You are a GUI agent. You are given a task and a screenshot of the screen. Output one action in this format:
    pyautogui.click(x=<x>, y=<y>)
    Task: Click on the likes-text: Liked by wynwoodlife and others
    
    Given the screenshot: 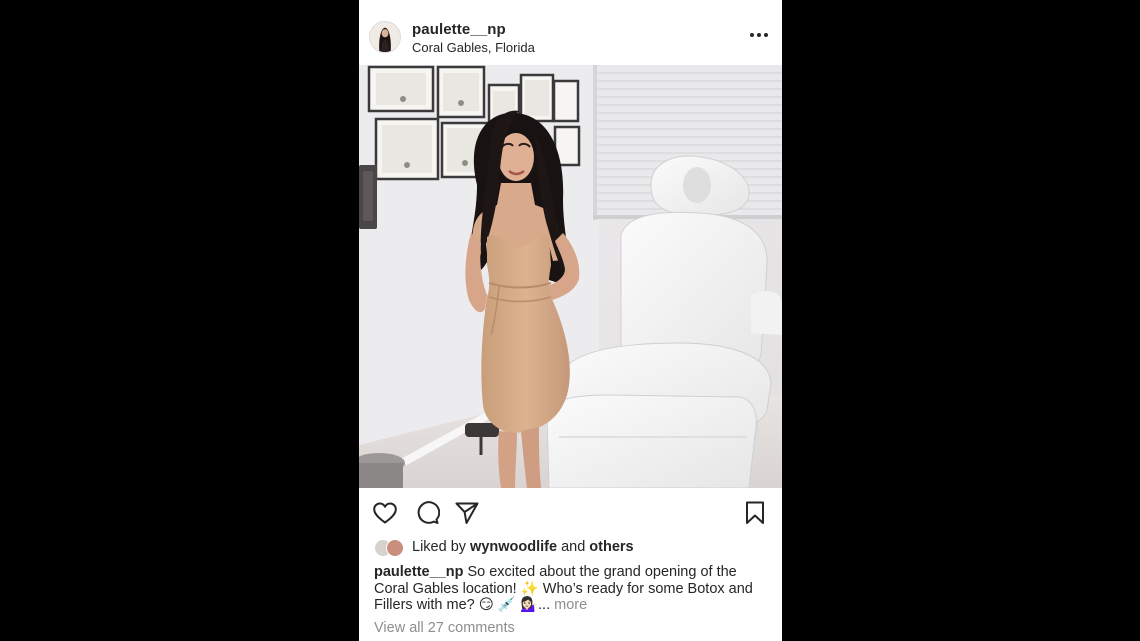 What is the action you would take?
    pyautogui.click(x=523, y=547)
    